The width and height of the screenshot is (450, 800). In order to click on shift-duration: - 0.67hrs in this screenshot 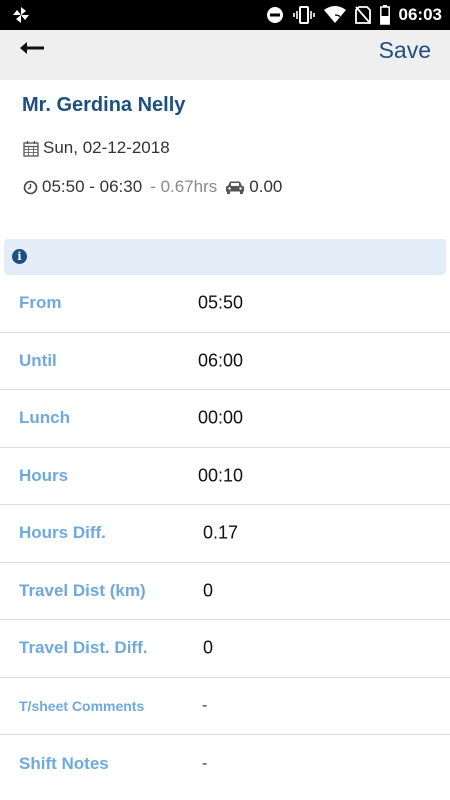, I will do `click(184, 186)`.